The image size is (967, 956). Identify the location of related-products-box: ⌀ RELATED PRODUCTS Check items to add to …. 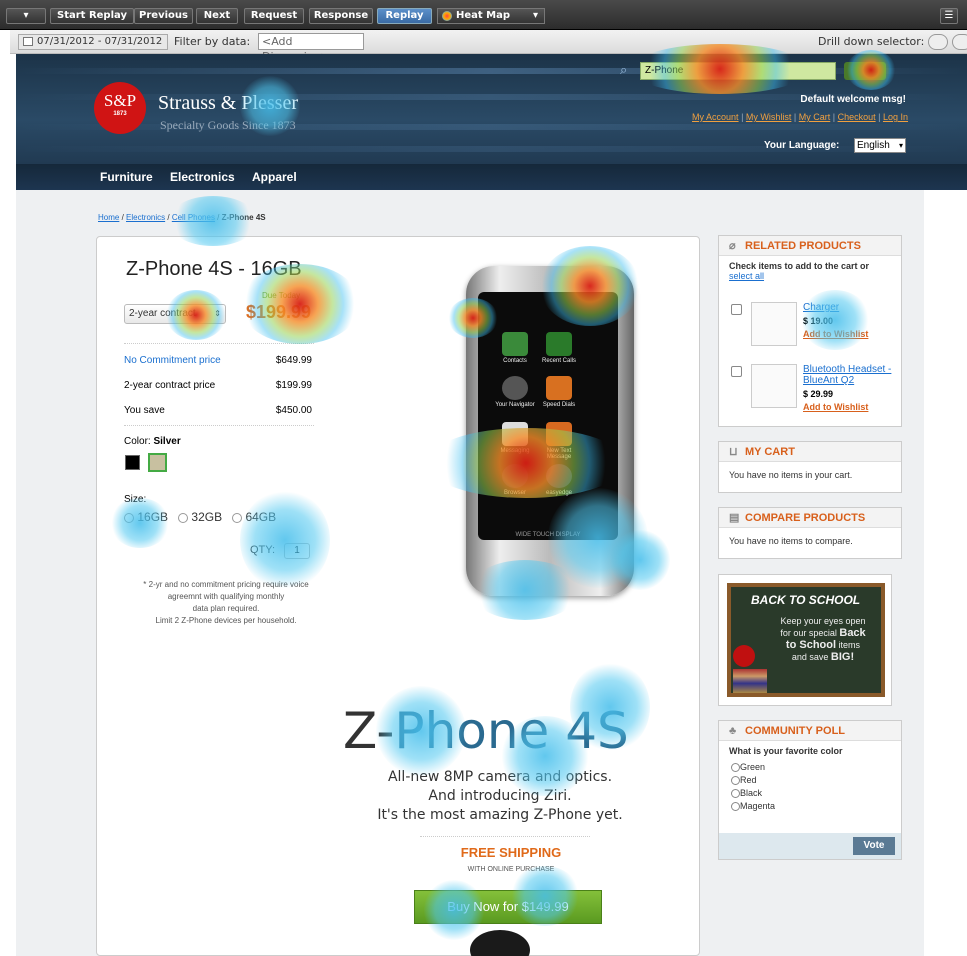
(810, 331).